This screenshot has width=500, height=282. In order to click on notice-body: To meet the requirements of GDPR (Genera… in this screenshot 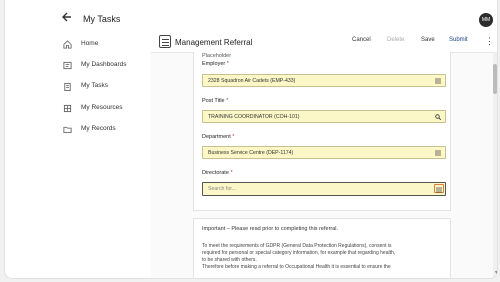, I will do `click(322, 257)`.